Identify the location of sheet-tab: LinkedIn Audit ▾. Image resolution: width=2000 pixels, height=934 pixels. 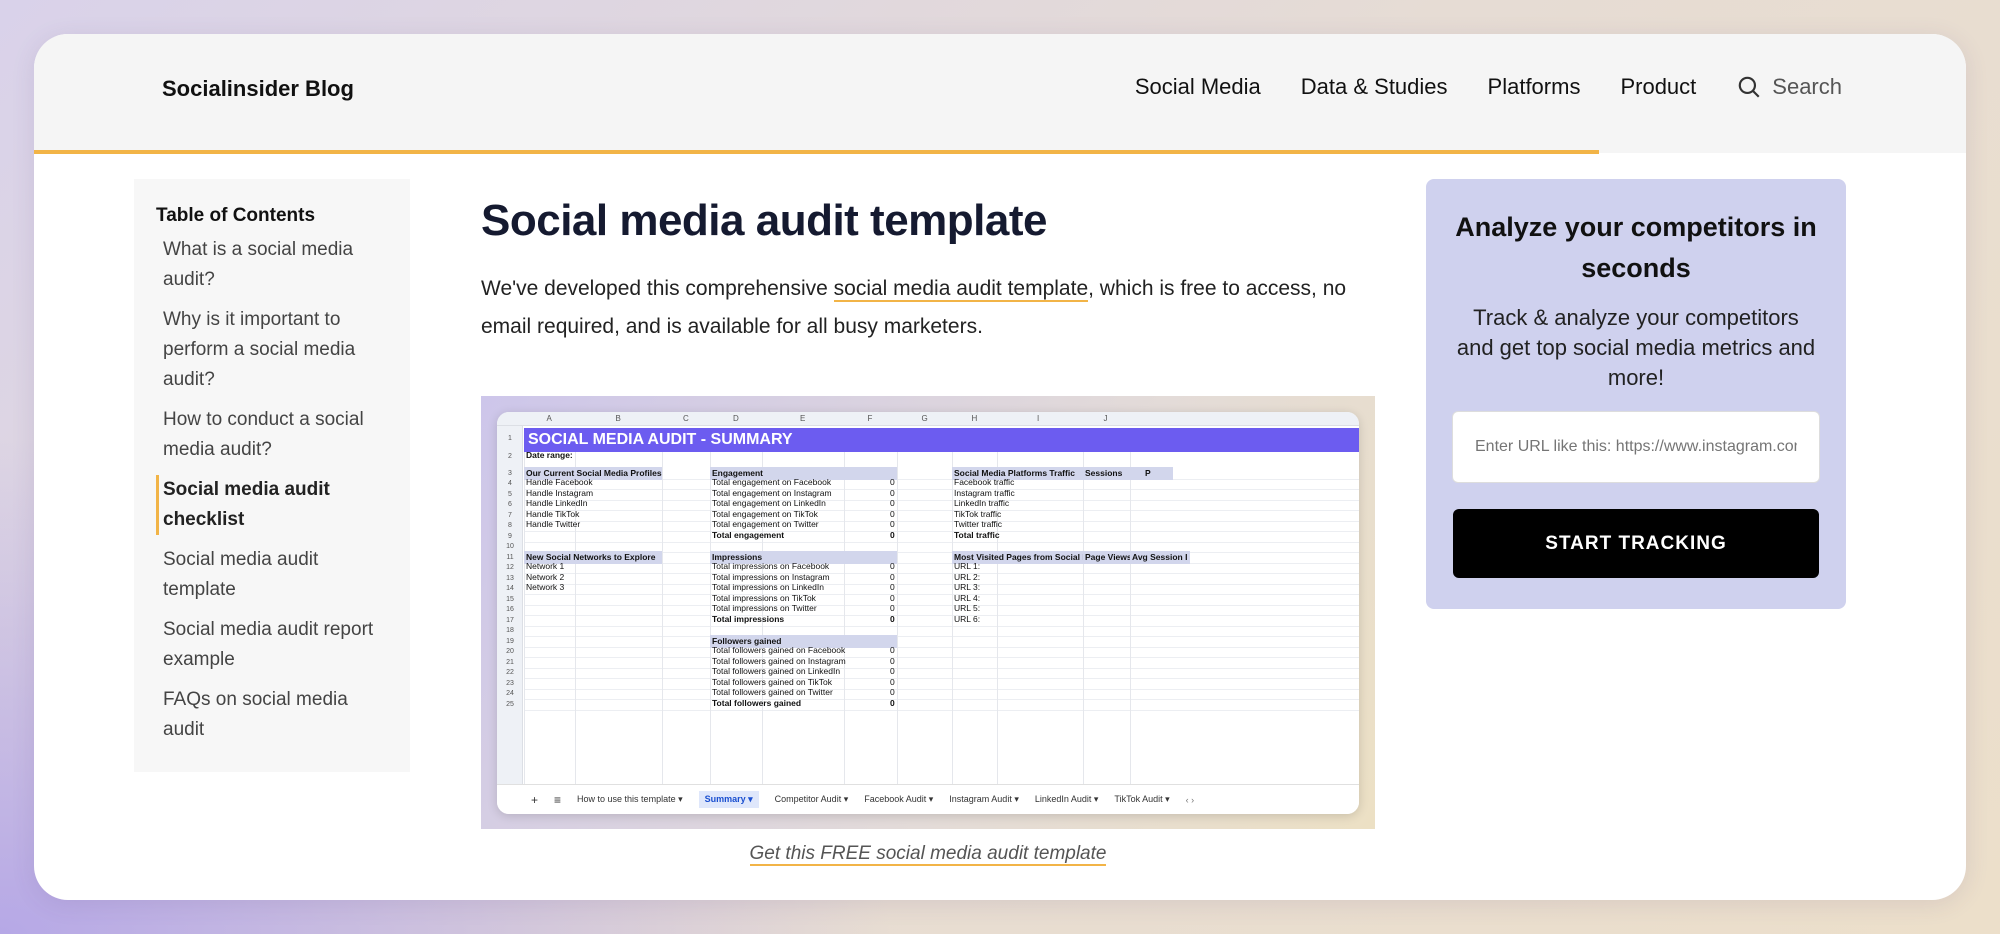
(1067, 799).